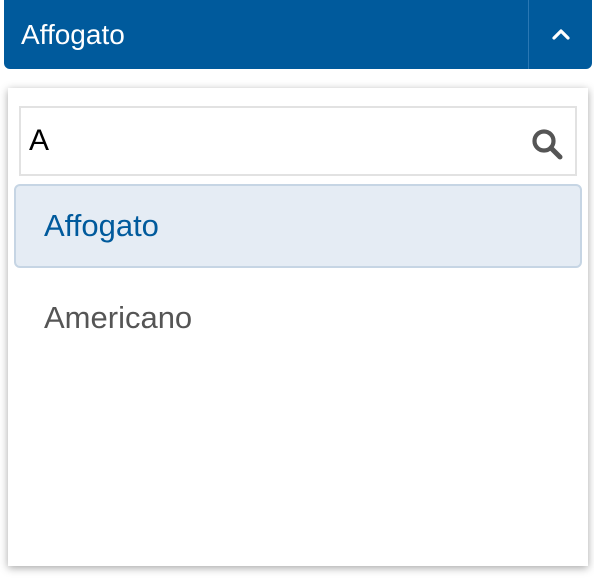  Describe the element at coordinates (118, 317) in the screenshot. I see `option-label: Americano` at that location.